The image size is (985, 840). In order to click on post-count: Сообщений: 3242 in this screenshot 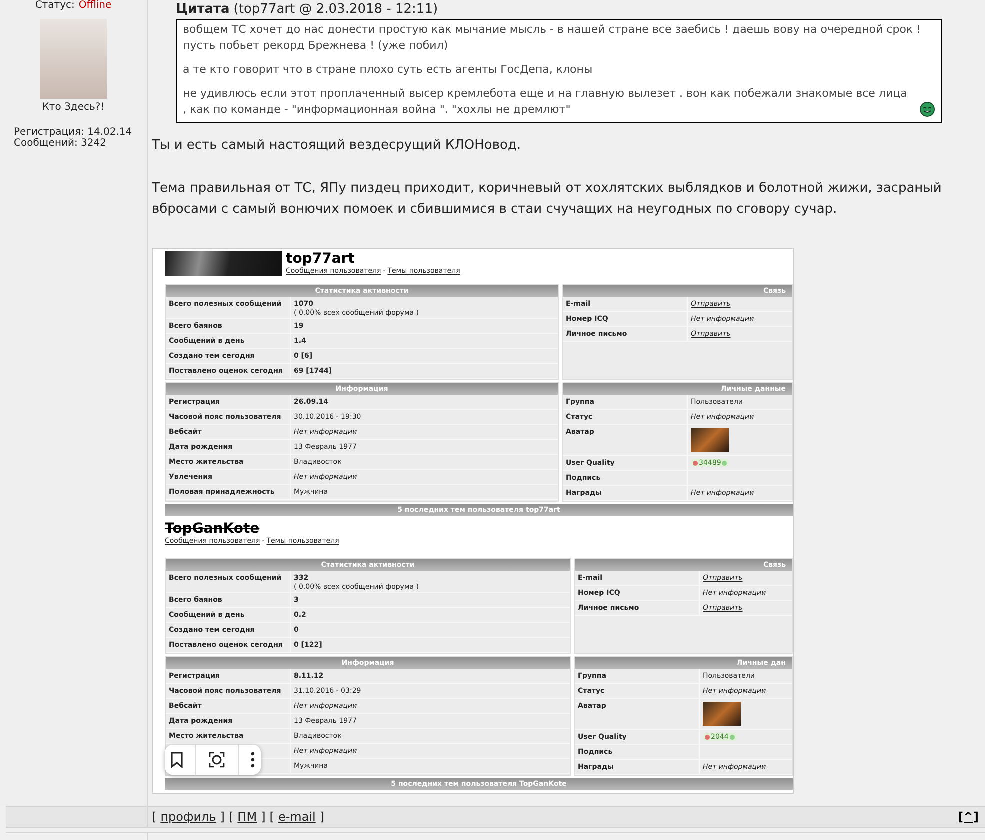, I will do `click(60, 143)`.